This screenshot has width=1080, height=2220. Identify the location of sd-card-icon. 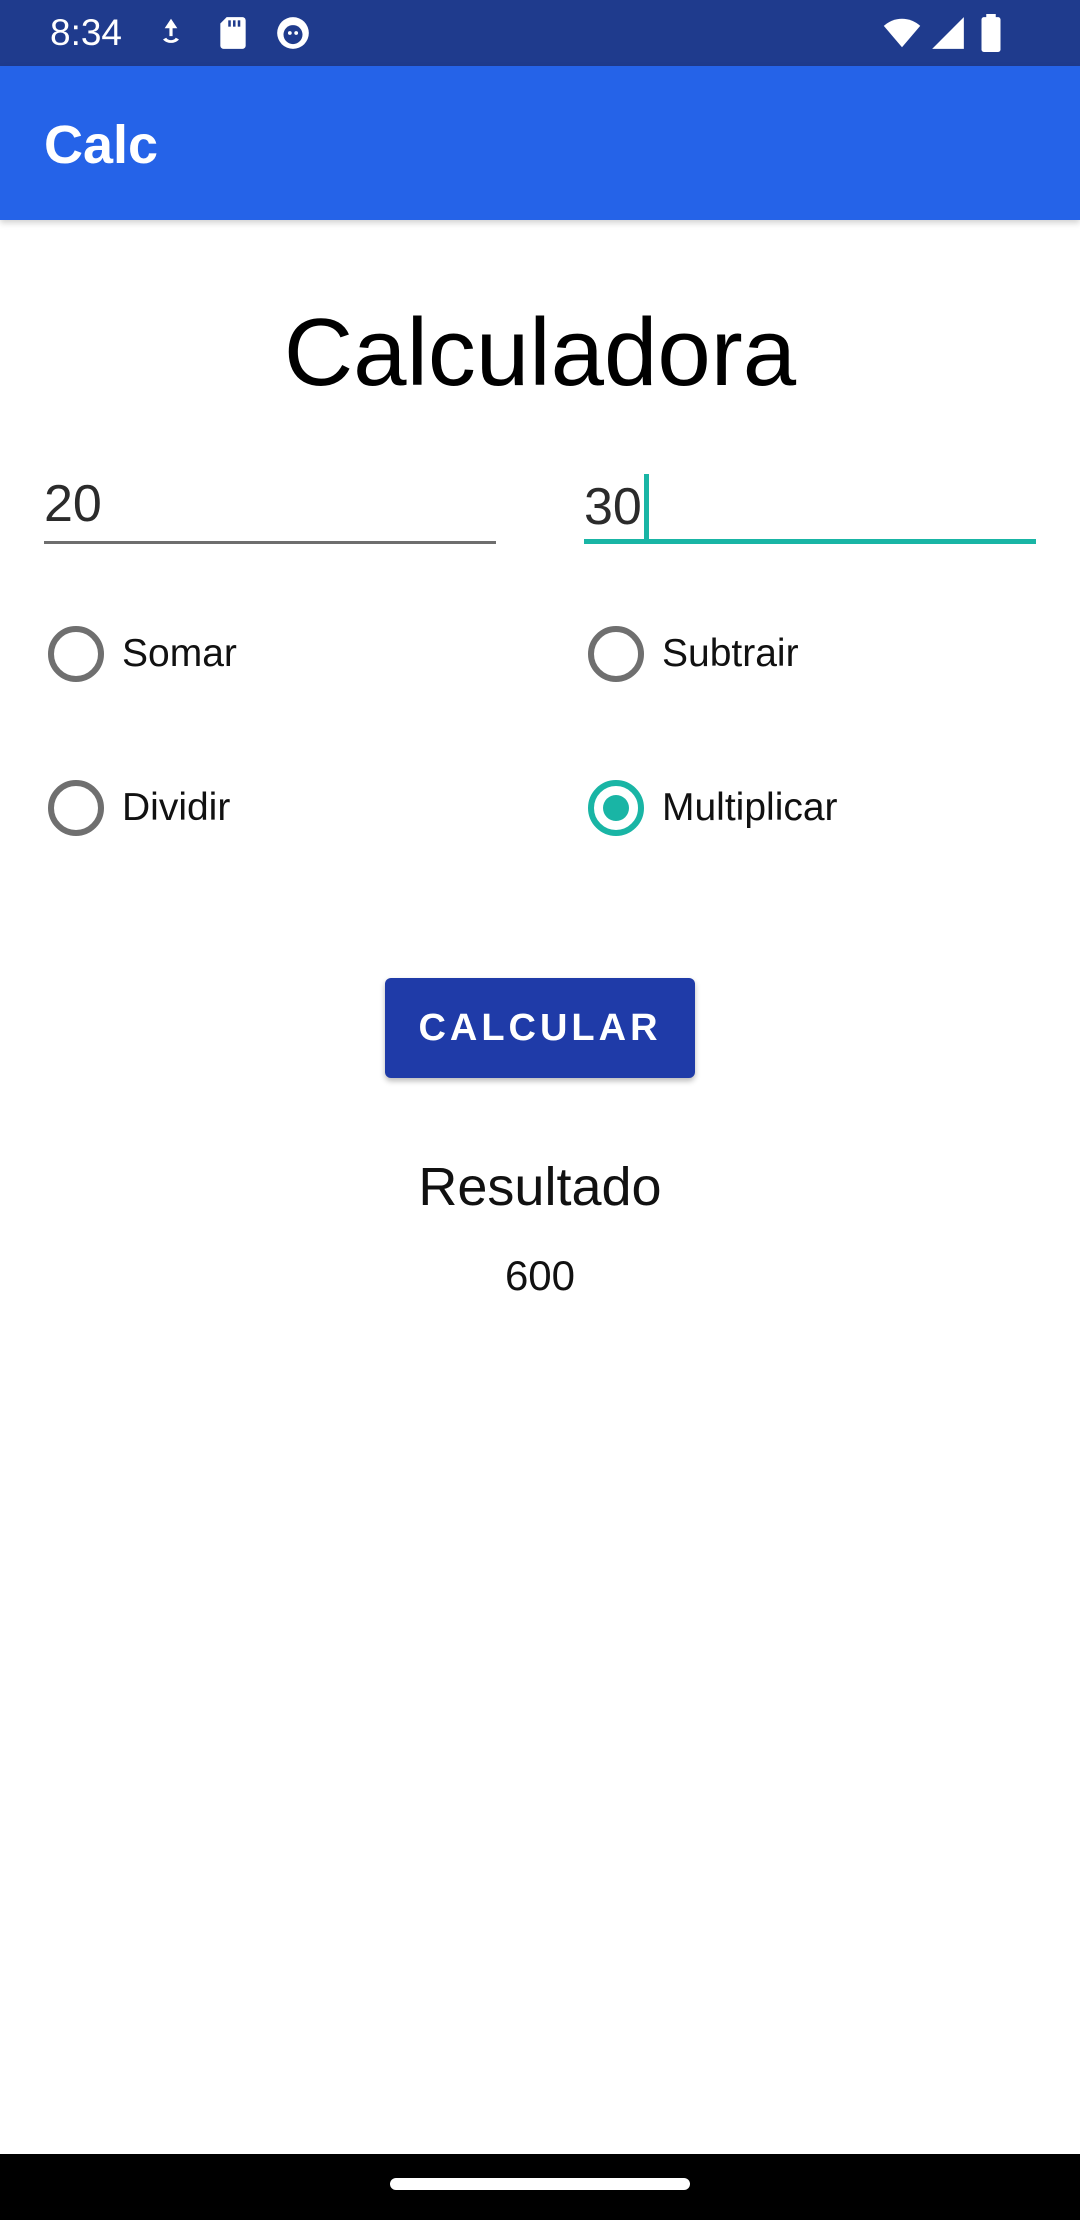
(233, 33).